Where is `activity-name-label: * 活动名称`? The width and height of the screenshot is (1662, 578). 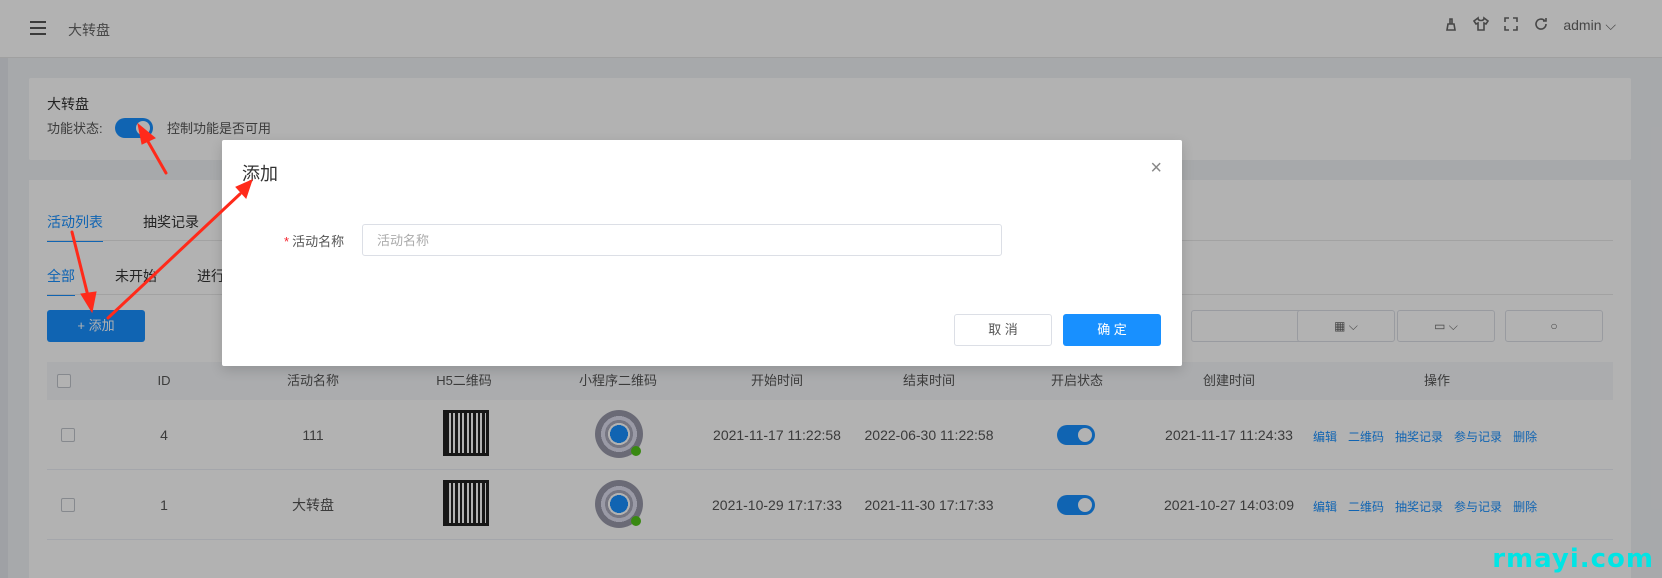 activity-name-label: * 活动名称 is located at coordinates (314, 240).